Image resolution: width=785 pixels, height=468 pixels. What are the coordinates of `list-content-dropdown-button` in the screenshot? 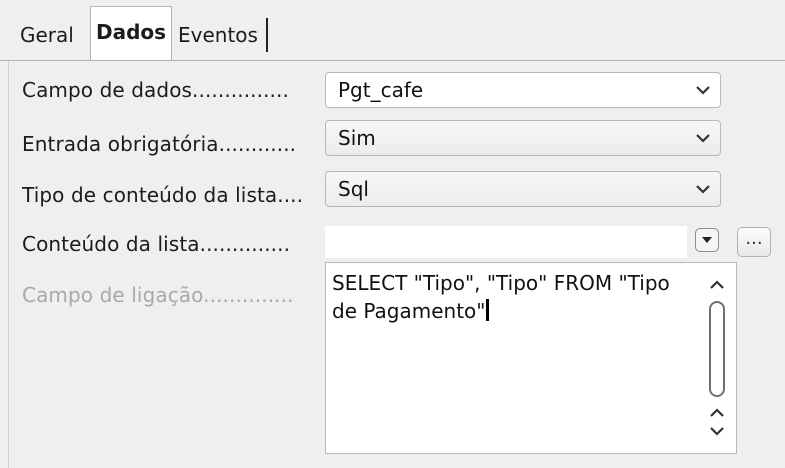 It's located at (707, 240).